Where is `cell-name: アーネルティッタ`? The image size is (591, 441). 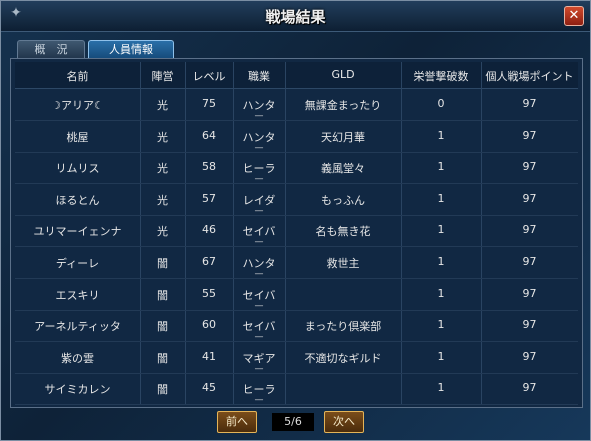 cell-name: アーネルティッタ is located at coordinates (77, 326).